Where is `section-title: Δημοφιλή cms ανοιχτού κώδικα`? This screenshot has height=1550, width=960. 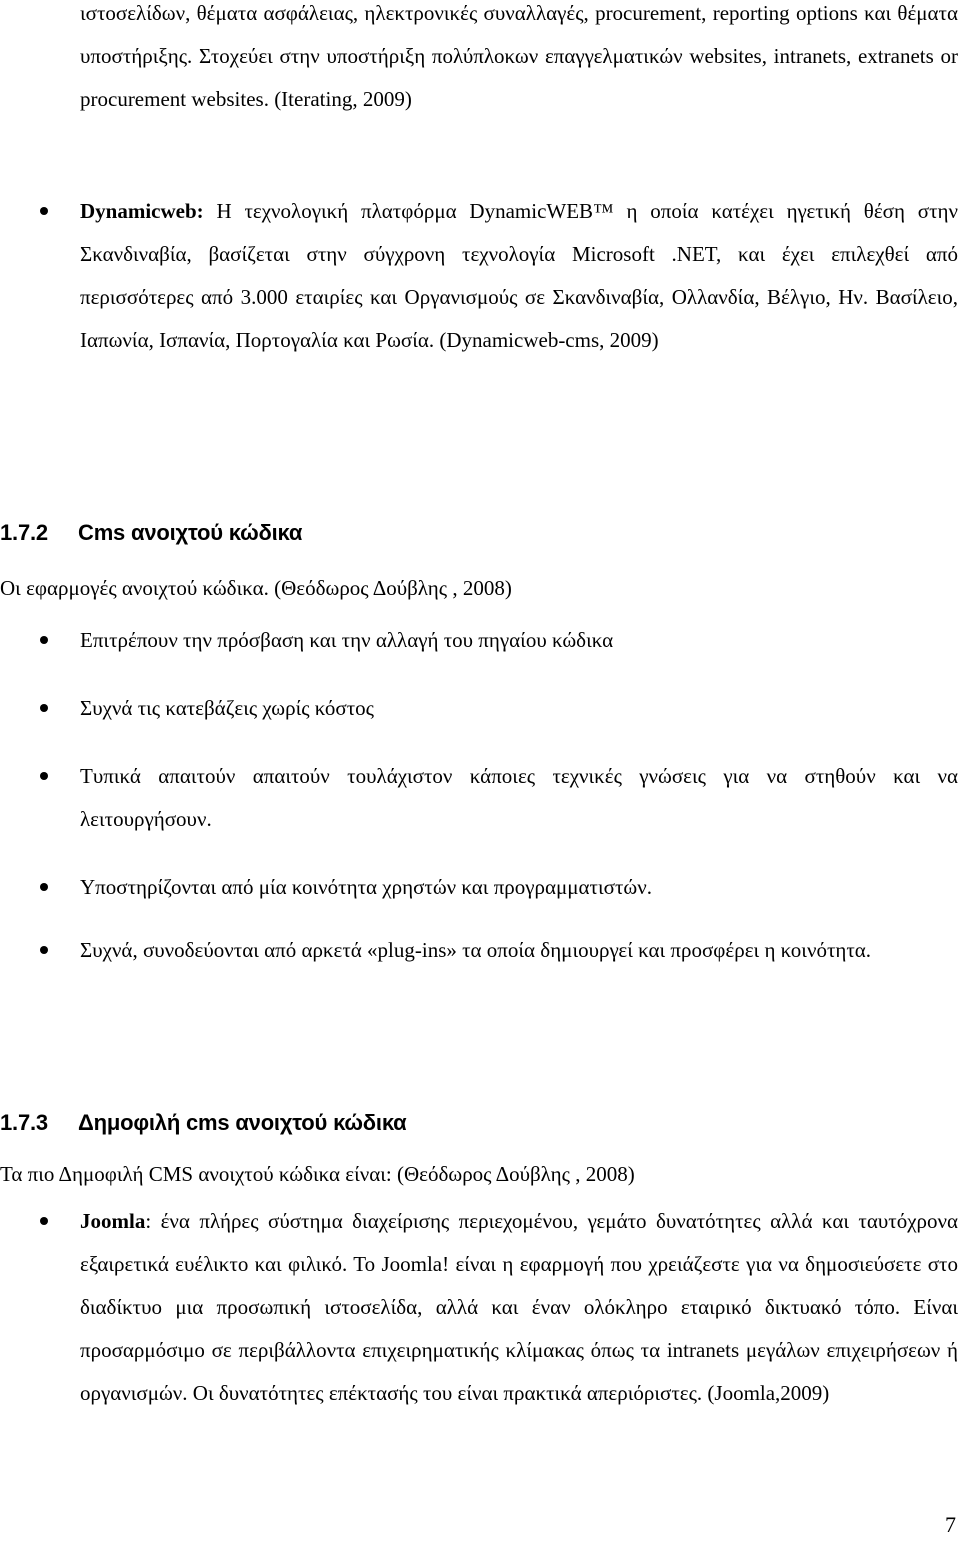
section-title: Δημοφιλή cms ανοιχτού κώδικα is located at coordinates (242, 1122).